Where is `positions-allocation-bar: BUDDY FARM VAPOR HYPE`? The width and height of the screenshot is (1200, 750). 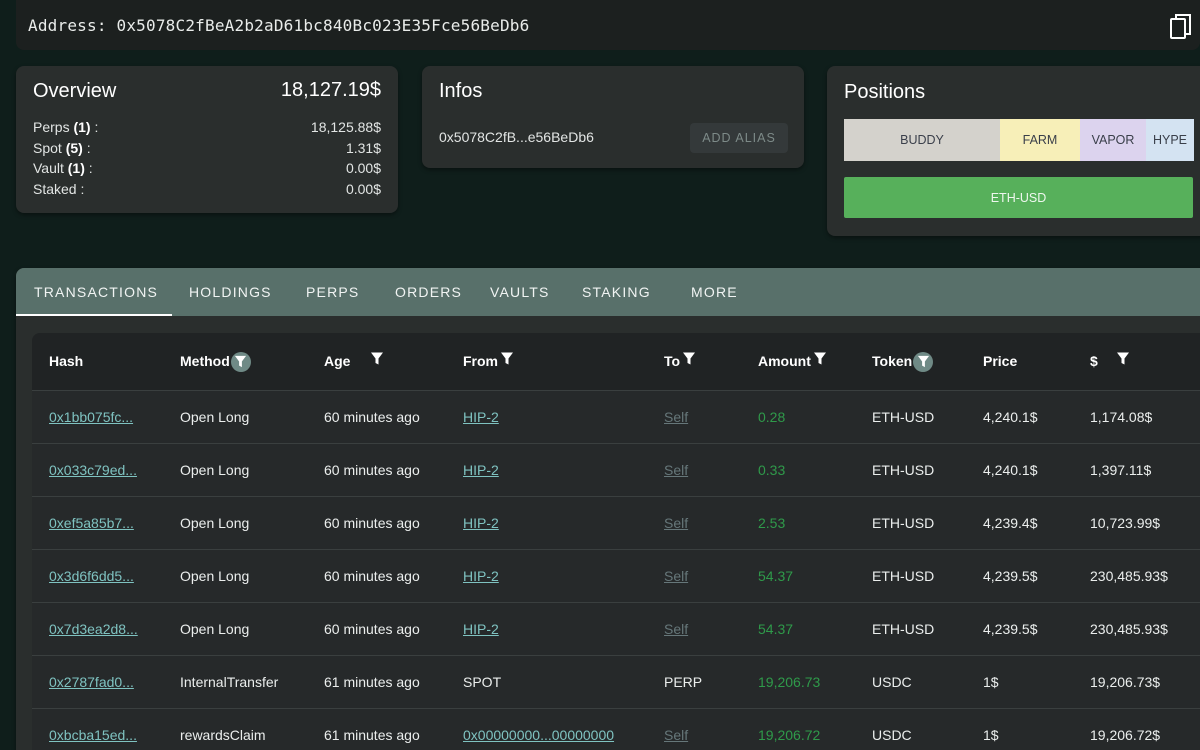
positions-allocation-bar: BUDDY FARM VAPOR HYPE is located at coordinates (1022, 140).